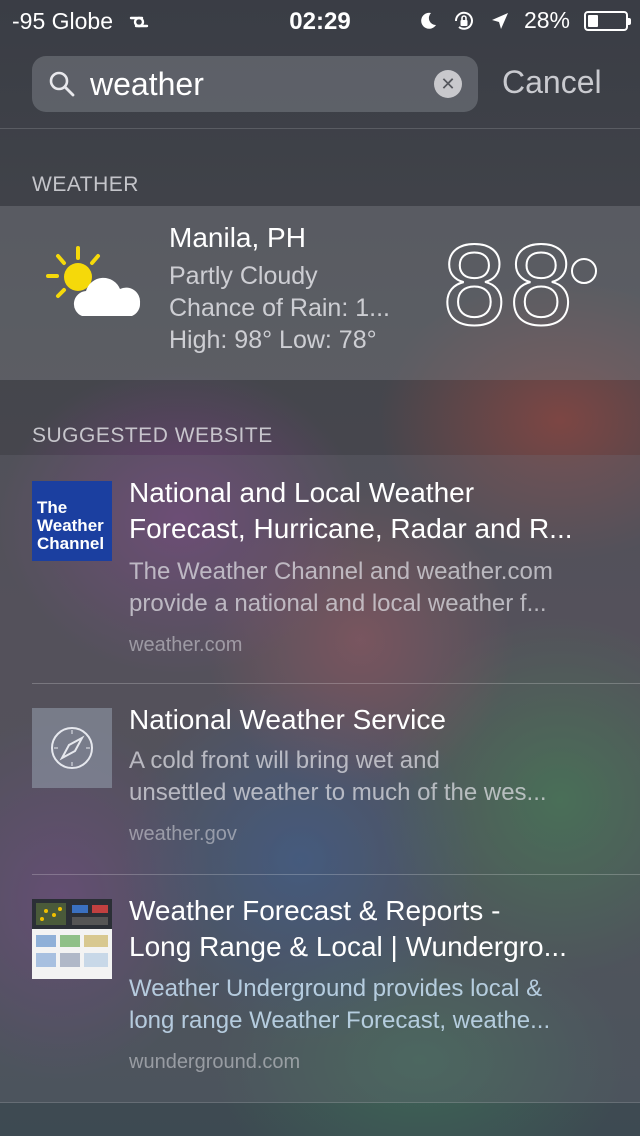 This screenshot has width=640, height=1136. I want to click on search-input, so click(255, 84).